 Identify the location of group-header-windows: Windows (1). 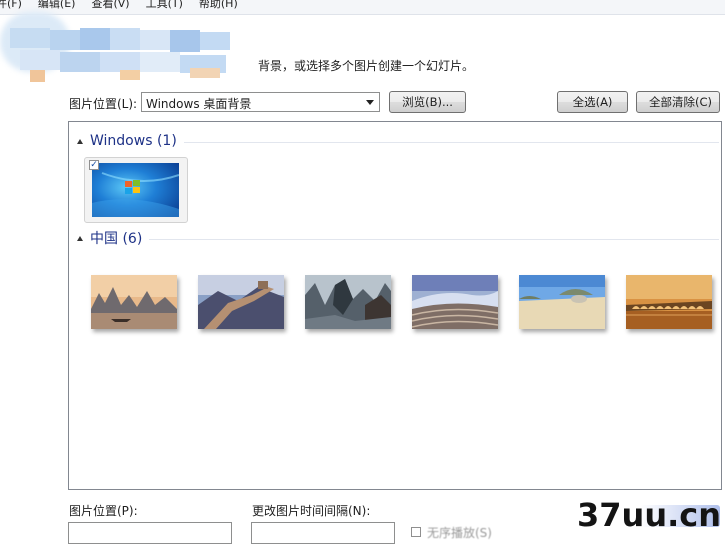
(123, 141).